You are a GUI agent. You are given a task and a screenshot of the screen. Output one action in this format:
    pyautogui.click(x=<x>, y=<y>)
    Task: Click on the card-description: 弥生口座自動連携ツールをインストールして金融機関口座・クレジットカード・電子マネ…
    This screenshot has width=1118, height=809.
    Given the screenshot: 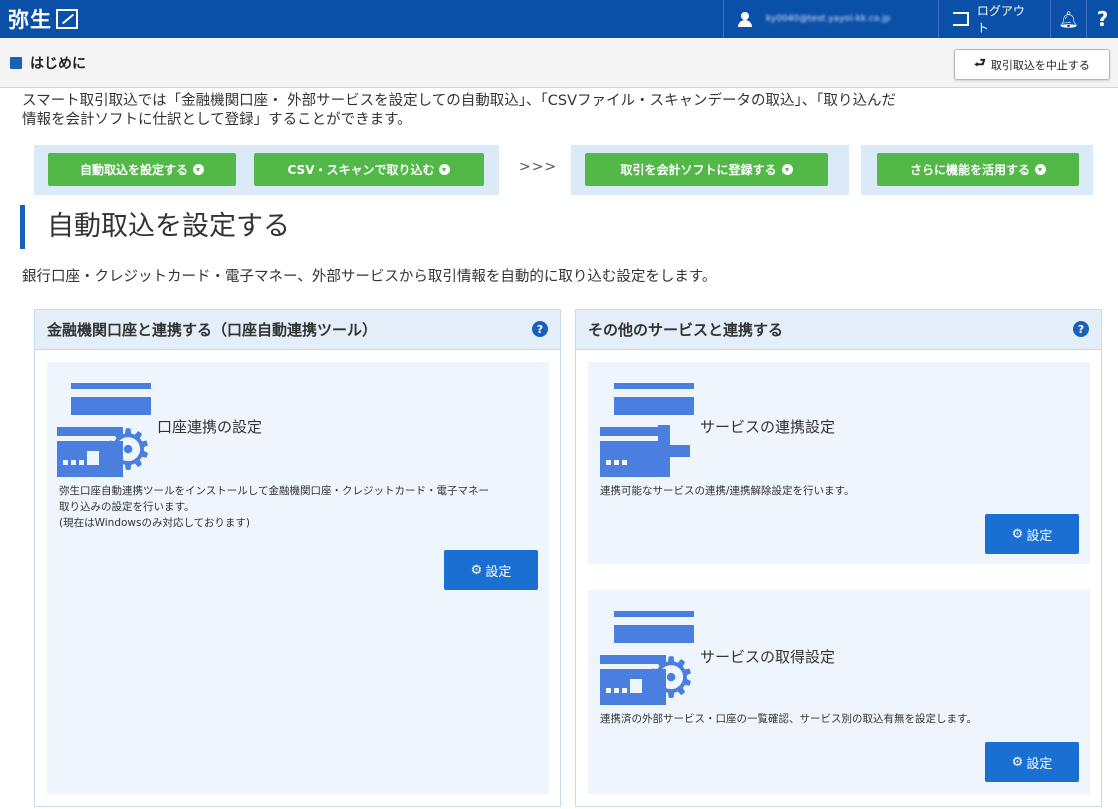 What is the action you would take?
    pyautogui.click(x=274, y=507)
    